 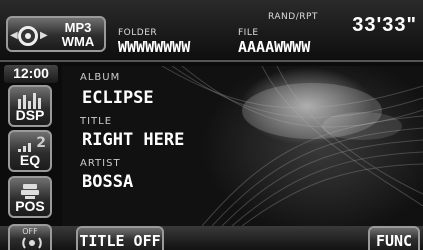 I want to click on arrow-right-icon: ▶, so click(x=44, y=35).